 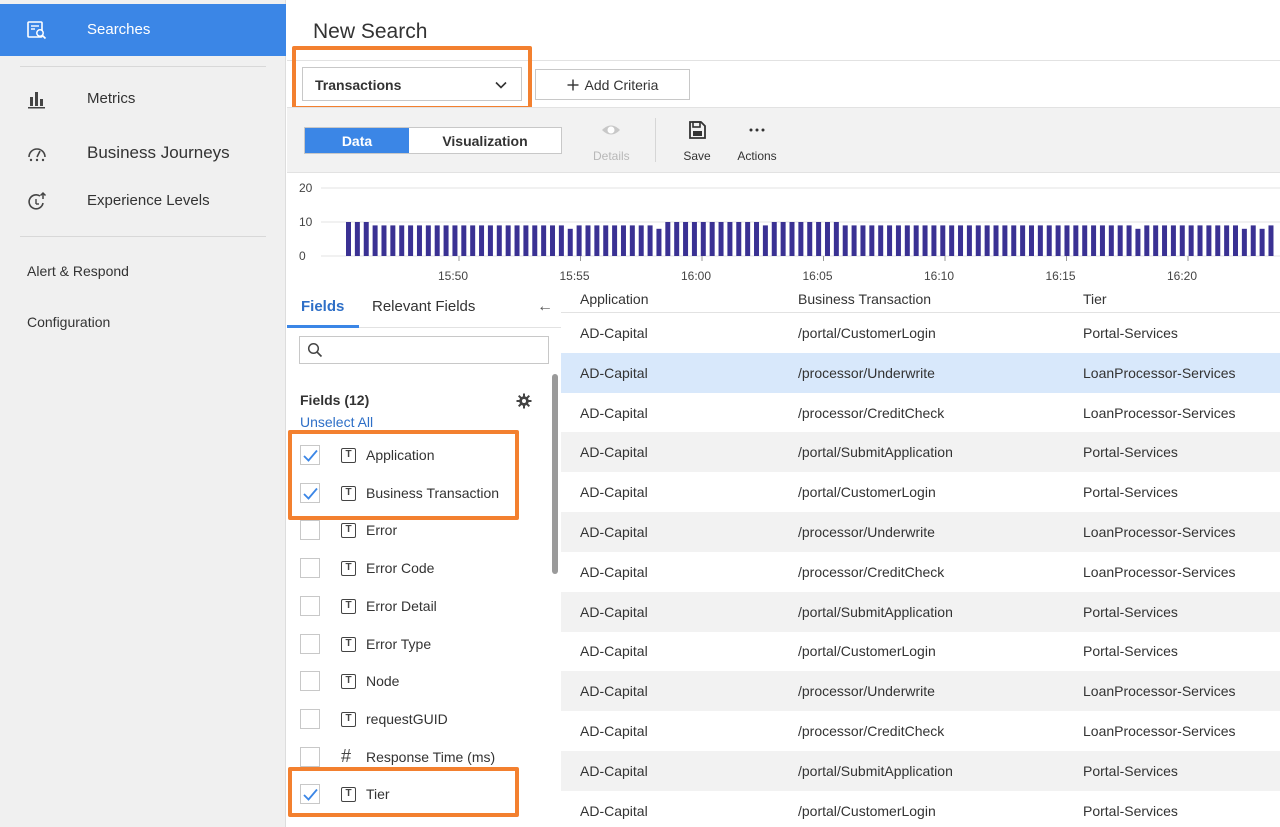 I want to click on sidebar-item-metrics: Metrics, so click(x=143, y=99).